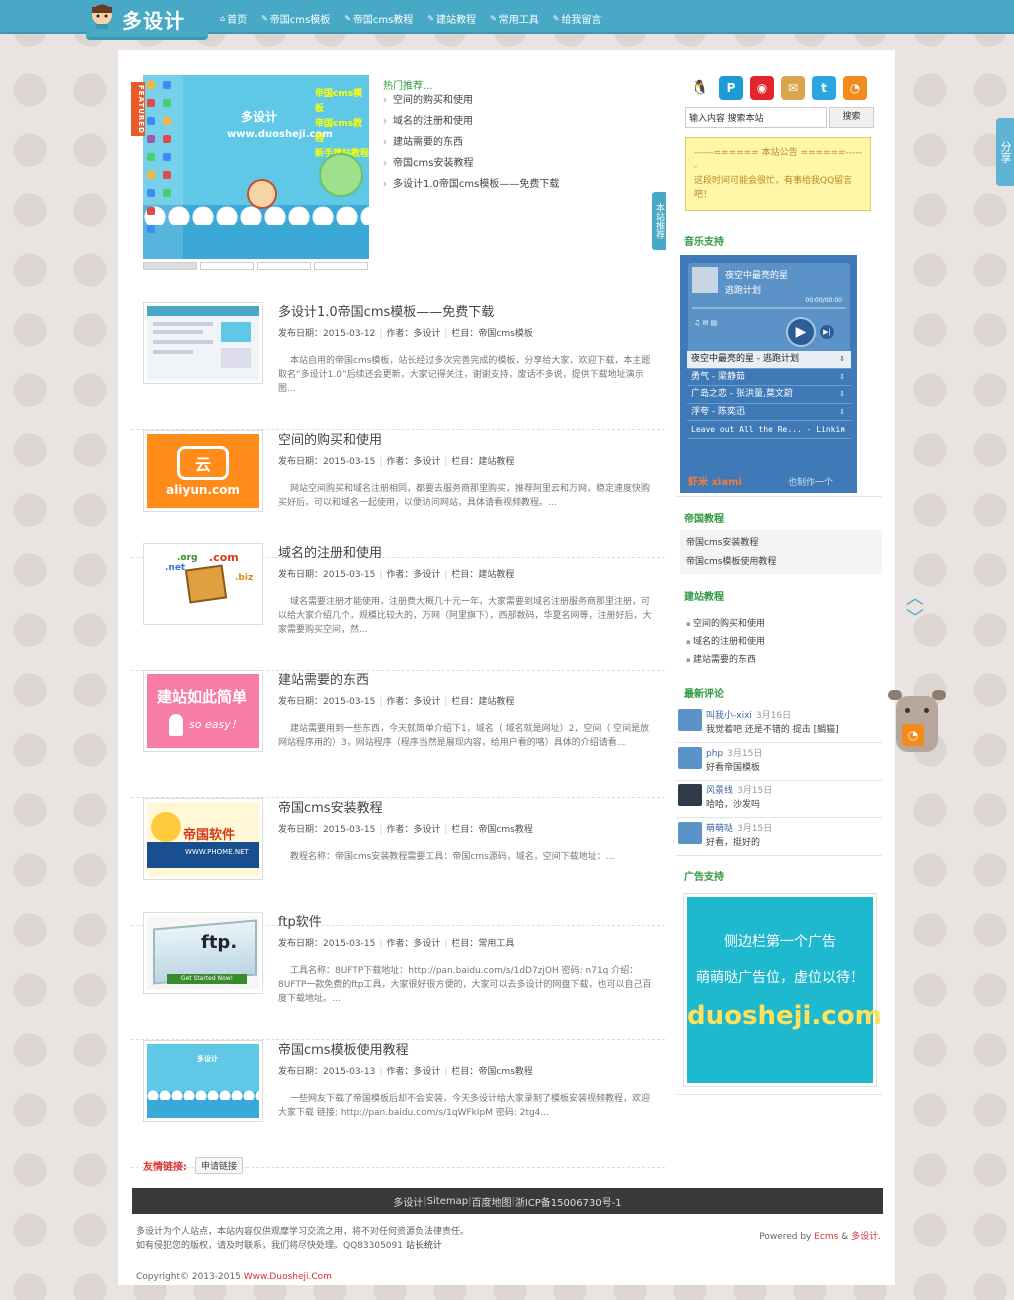 The width and height of the screenshot is (1014, 1300). Describe the element at coordinates (917, 724) in the screenshot. I see `rss-mascot: ◔` at that location.